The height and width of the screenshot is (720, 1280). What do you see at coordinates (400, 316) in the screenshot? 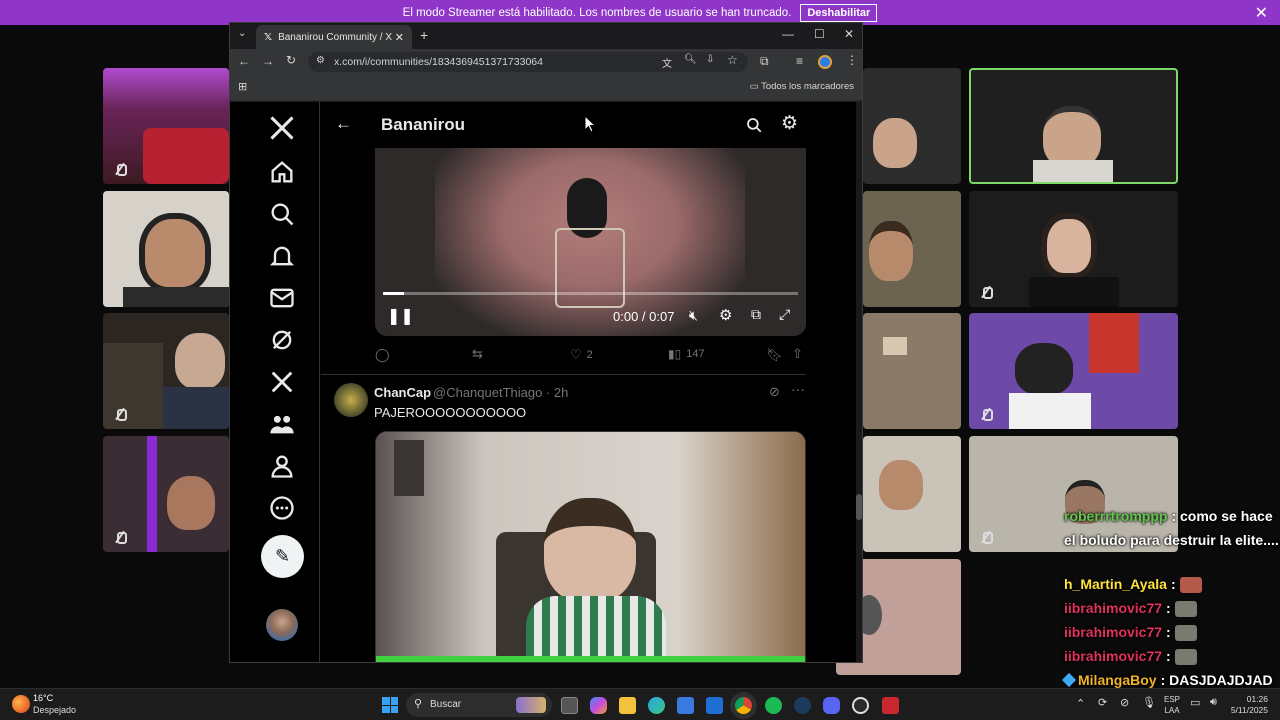
I see `pause-icon: ❚❚` at bounding box center [400, 316].